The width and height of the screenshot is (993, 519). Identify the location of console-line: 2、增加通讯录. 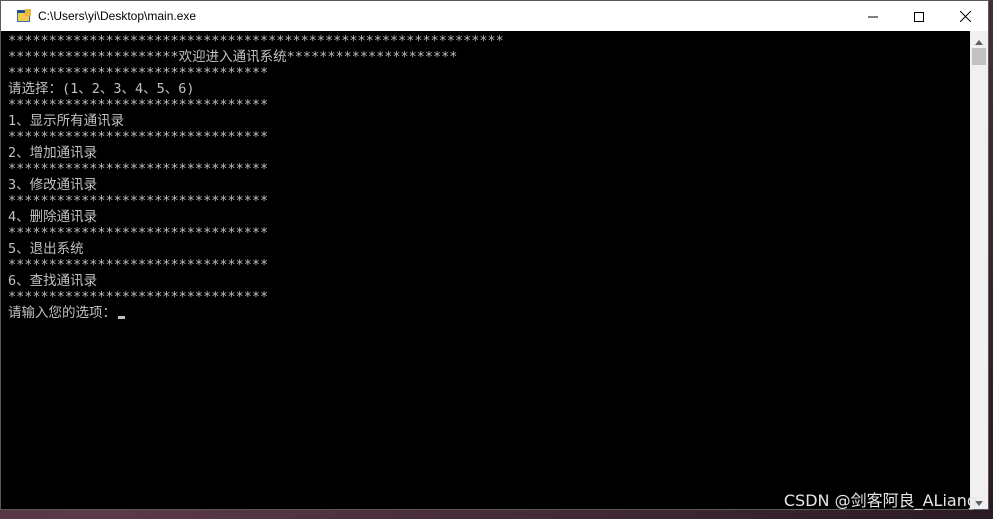
(53, 153).